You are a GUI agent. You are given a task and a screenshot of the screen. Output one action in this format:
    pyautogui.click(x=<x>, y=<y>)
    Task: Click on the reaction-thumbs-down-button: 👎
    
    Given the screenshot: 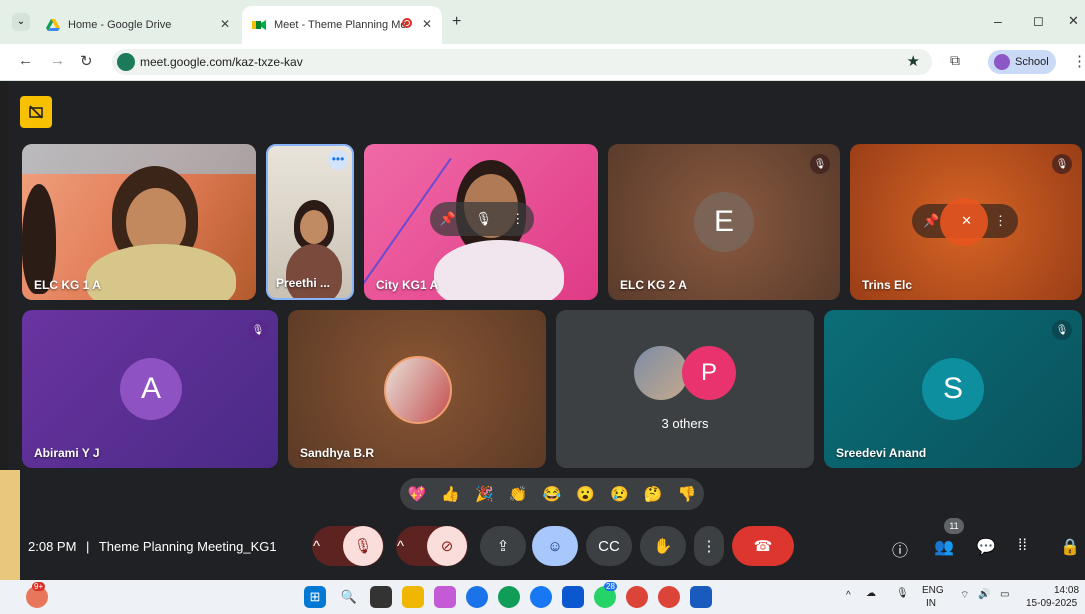 What is the action you would take?
    pyautogui.click(x=687, y=494)
    